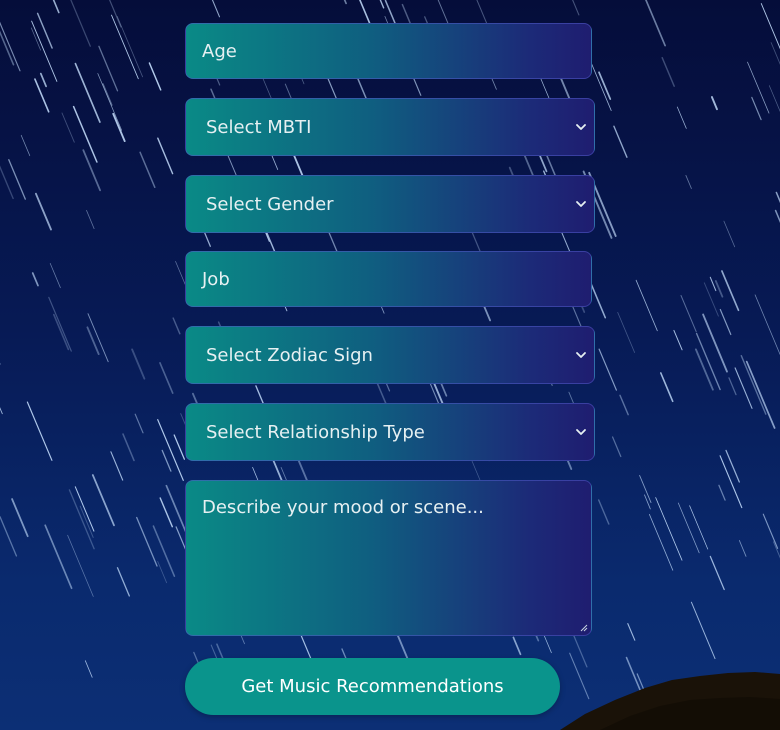 The image size is (780, 730). Describe the element at coordinates (390, 204) in the screenshot. I see `gender-select: Select Gender` at that location.